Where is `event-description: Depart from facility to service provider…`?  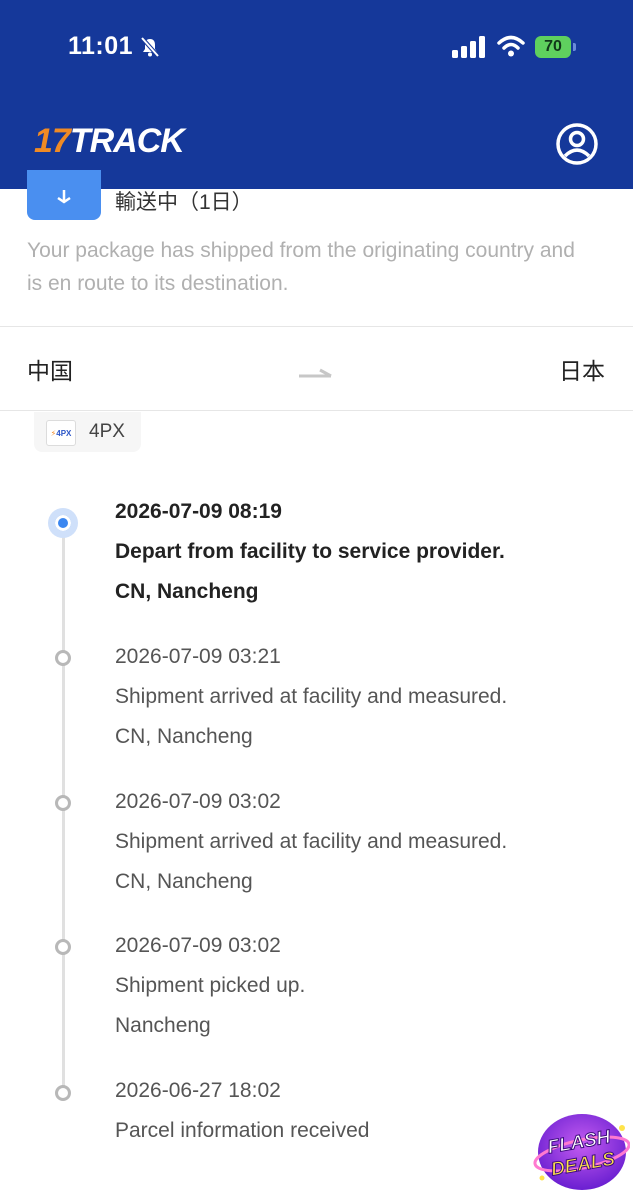
event-description: Depart from facility to service provider… is located at coordinates (310, 551).